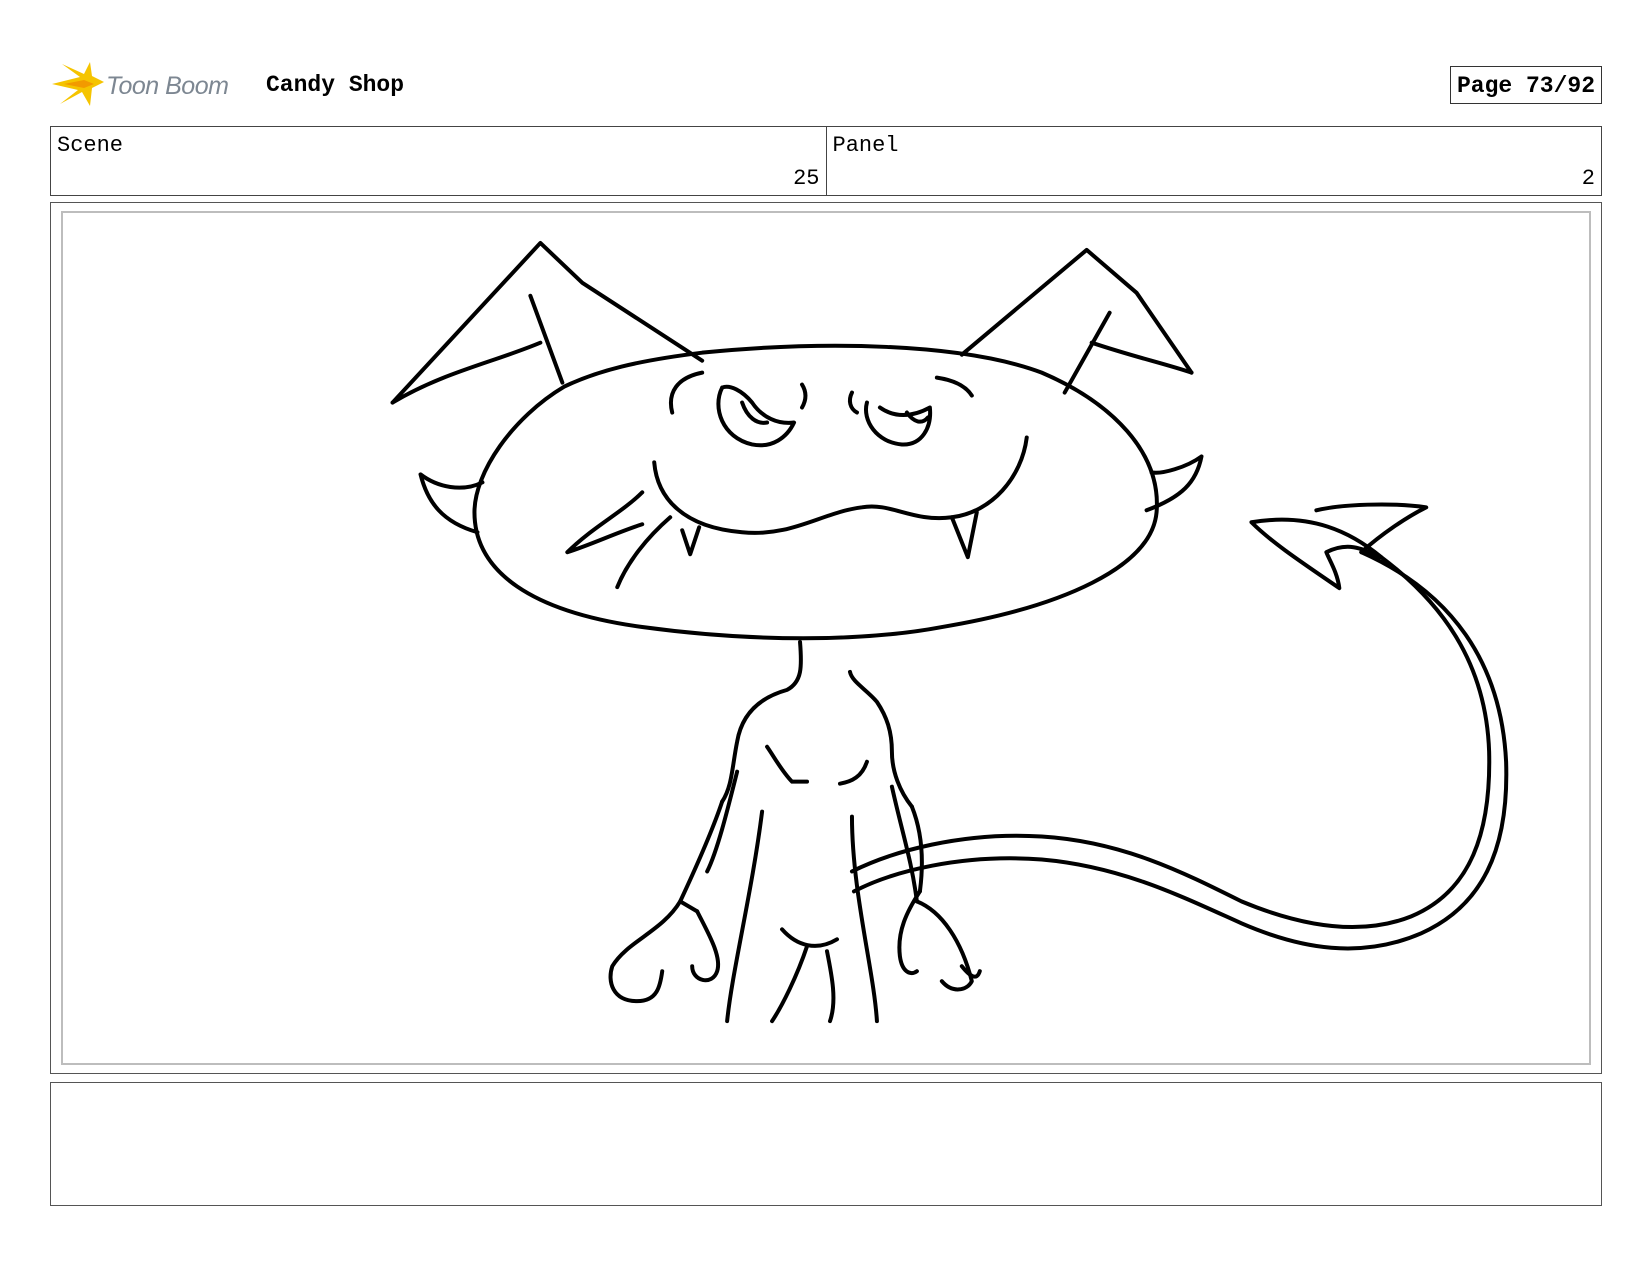 This screenshot has width=1648, height=1276. I want to click on scene-panel-info: Scene 25 Panel 2, so click(826, 161).